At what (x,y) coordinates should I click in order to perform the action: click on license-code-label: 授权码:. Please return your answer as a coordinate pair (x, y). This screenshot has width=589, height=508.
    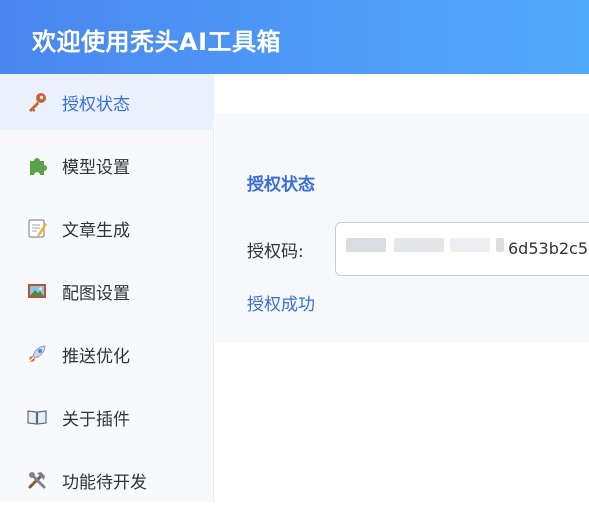
    Looking at the image, I should click on (275, 252).